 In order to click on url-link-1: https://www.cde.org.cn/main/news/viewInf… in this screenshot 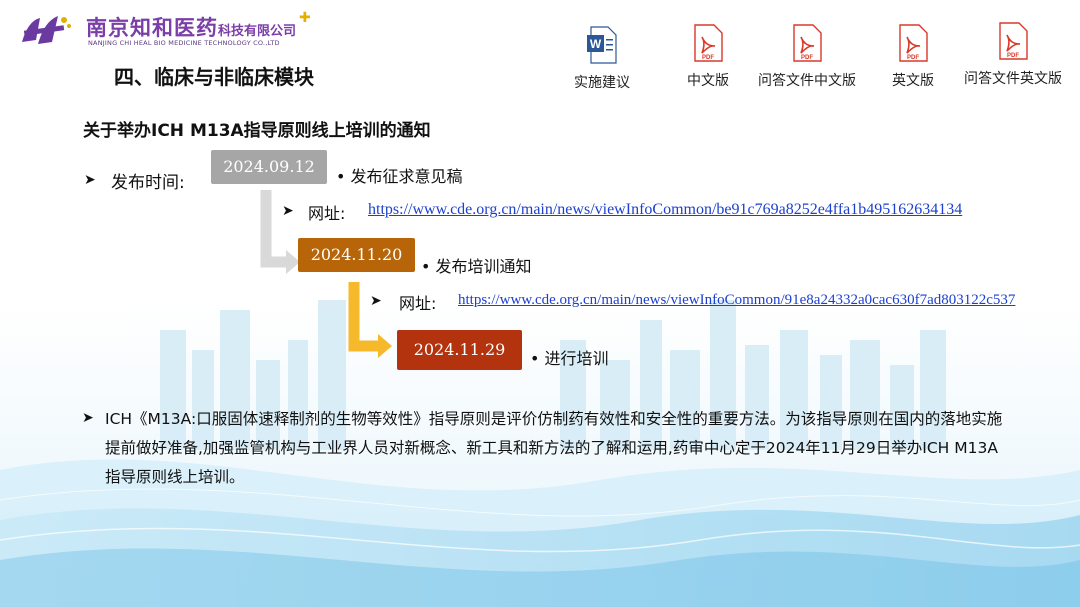, I will do `click(665, 210)`.